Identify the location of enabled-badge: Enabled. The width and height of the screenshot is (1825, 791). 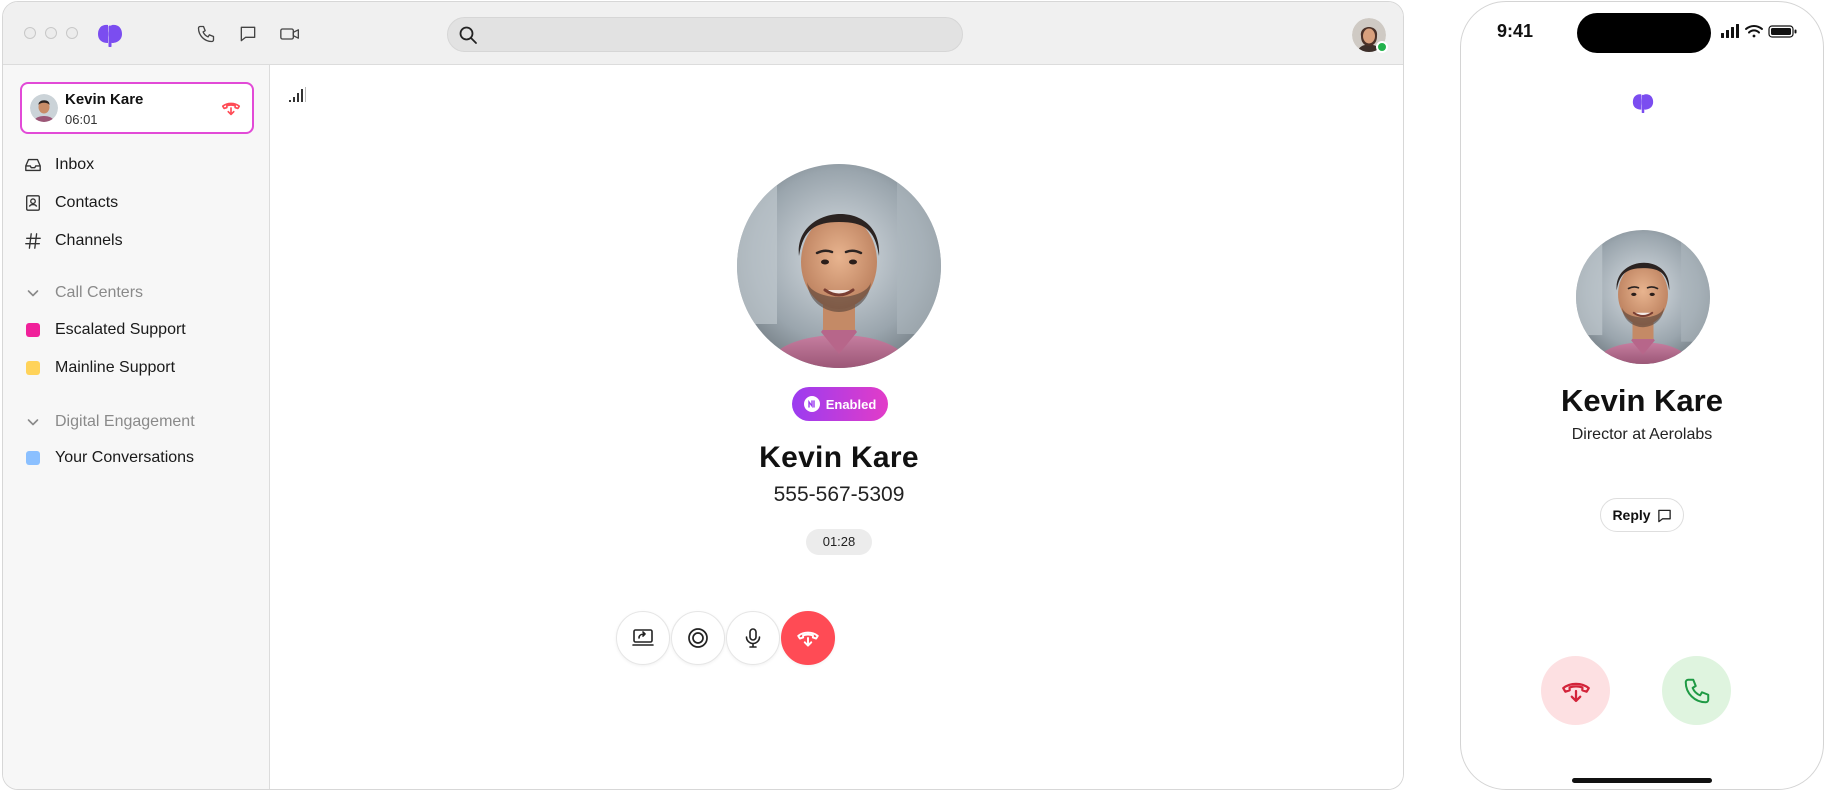
(840, 404).